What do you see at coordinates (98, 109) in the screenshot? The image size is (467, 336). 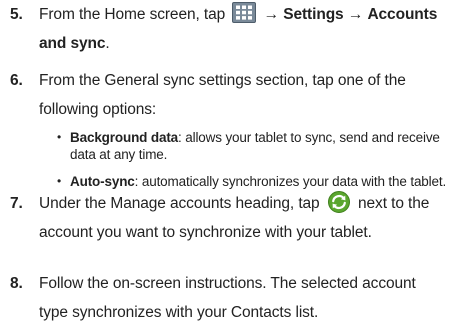 I see `step-line: following options:` at bounding box center [98, 109].